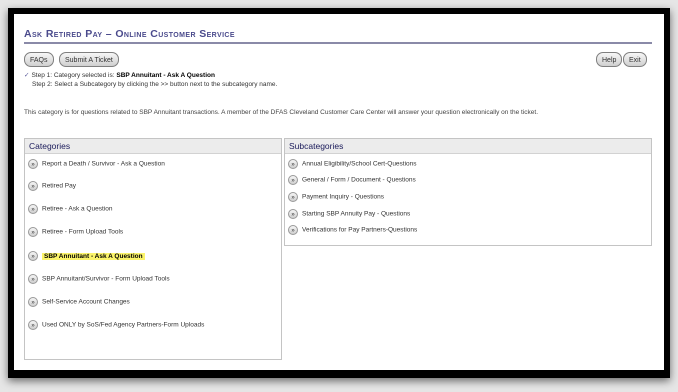  What do you see at coordinates (359, 164) in the screenshot?
I see `subcategory-label: Annual Eligibility/School Cert-Questions` at bounding box center [359, 164].